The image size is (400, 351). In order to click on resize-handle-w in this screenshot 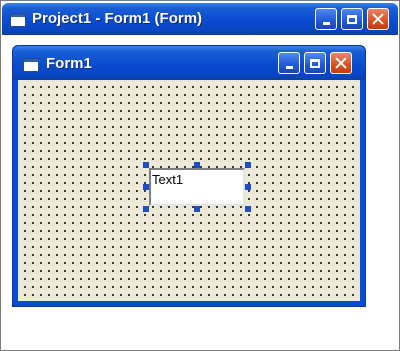, I will do `click(146, 187)`.